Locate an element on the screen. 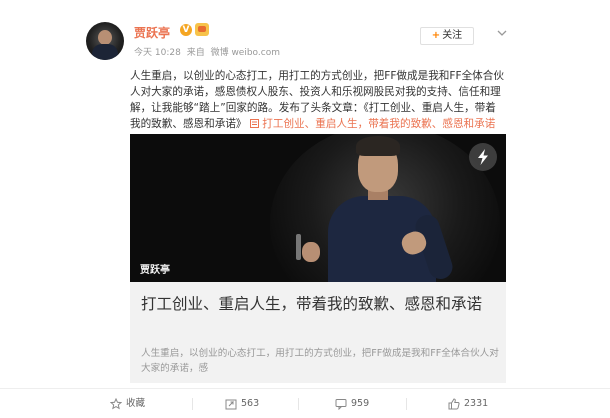 The image size is (610, 418). actions-divider is located at coordinates (305, 388).